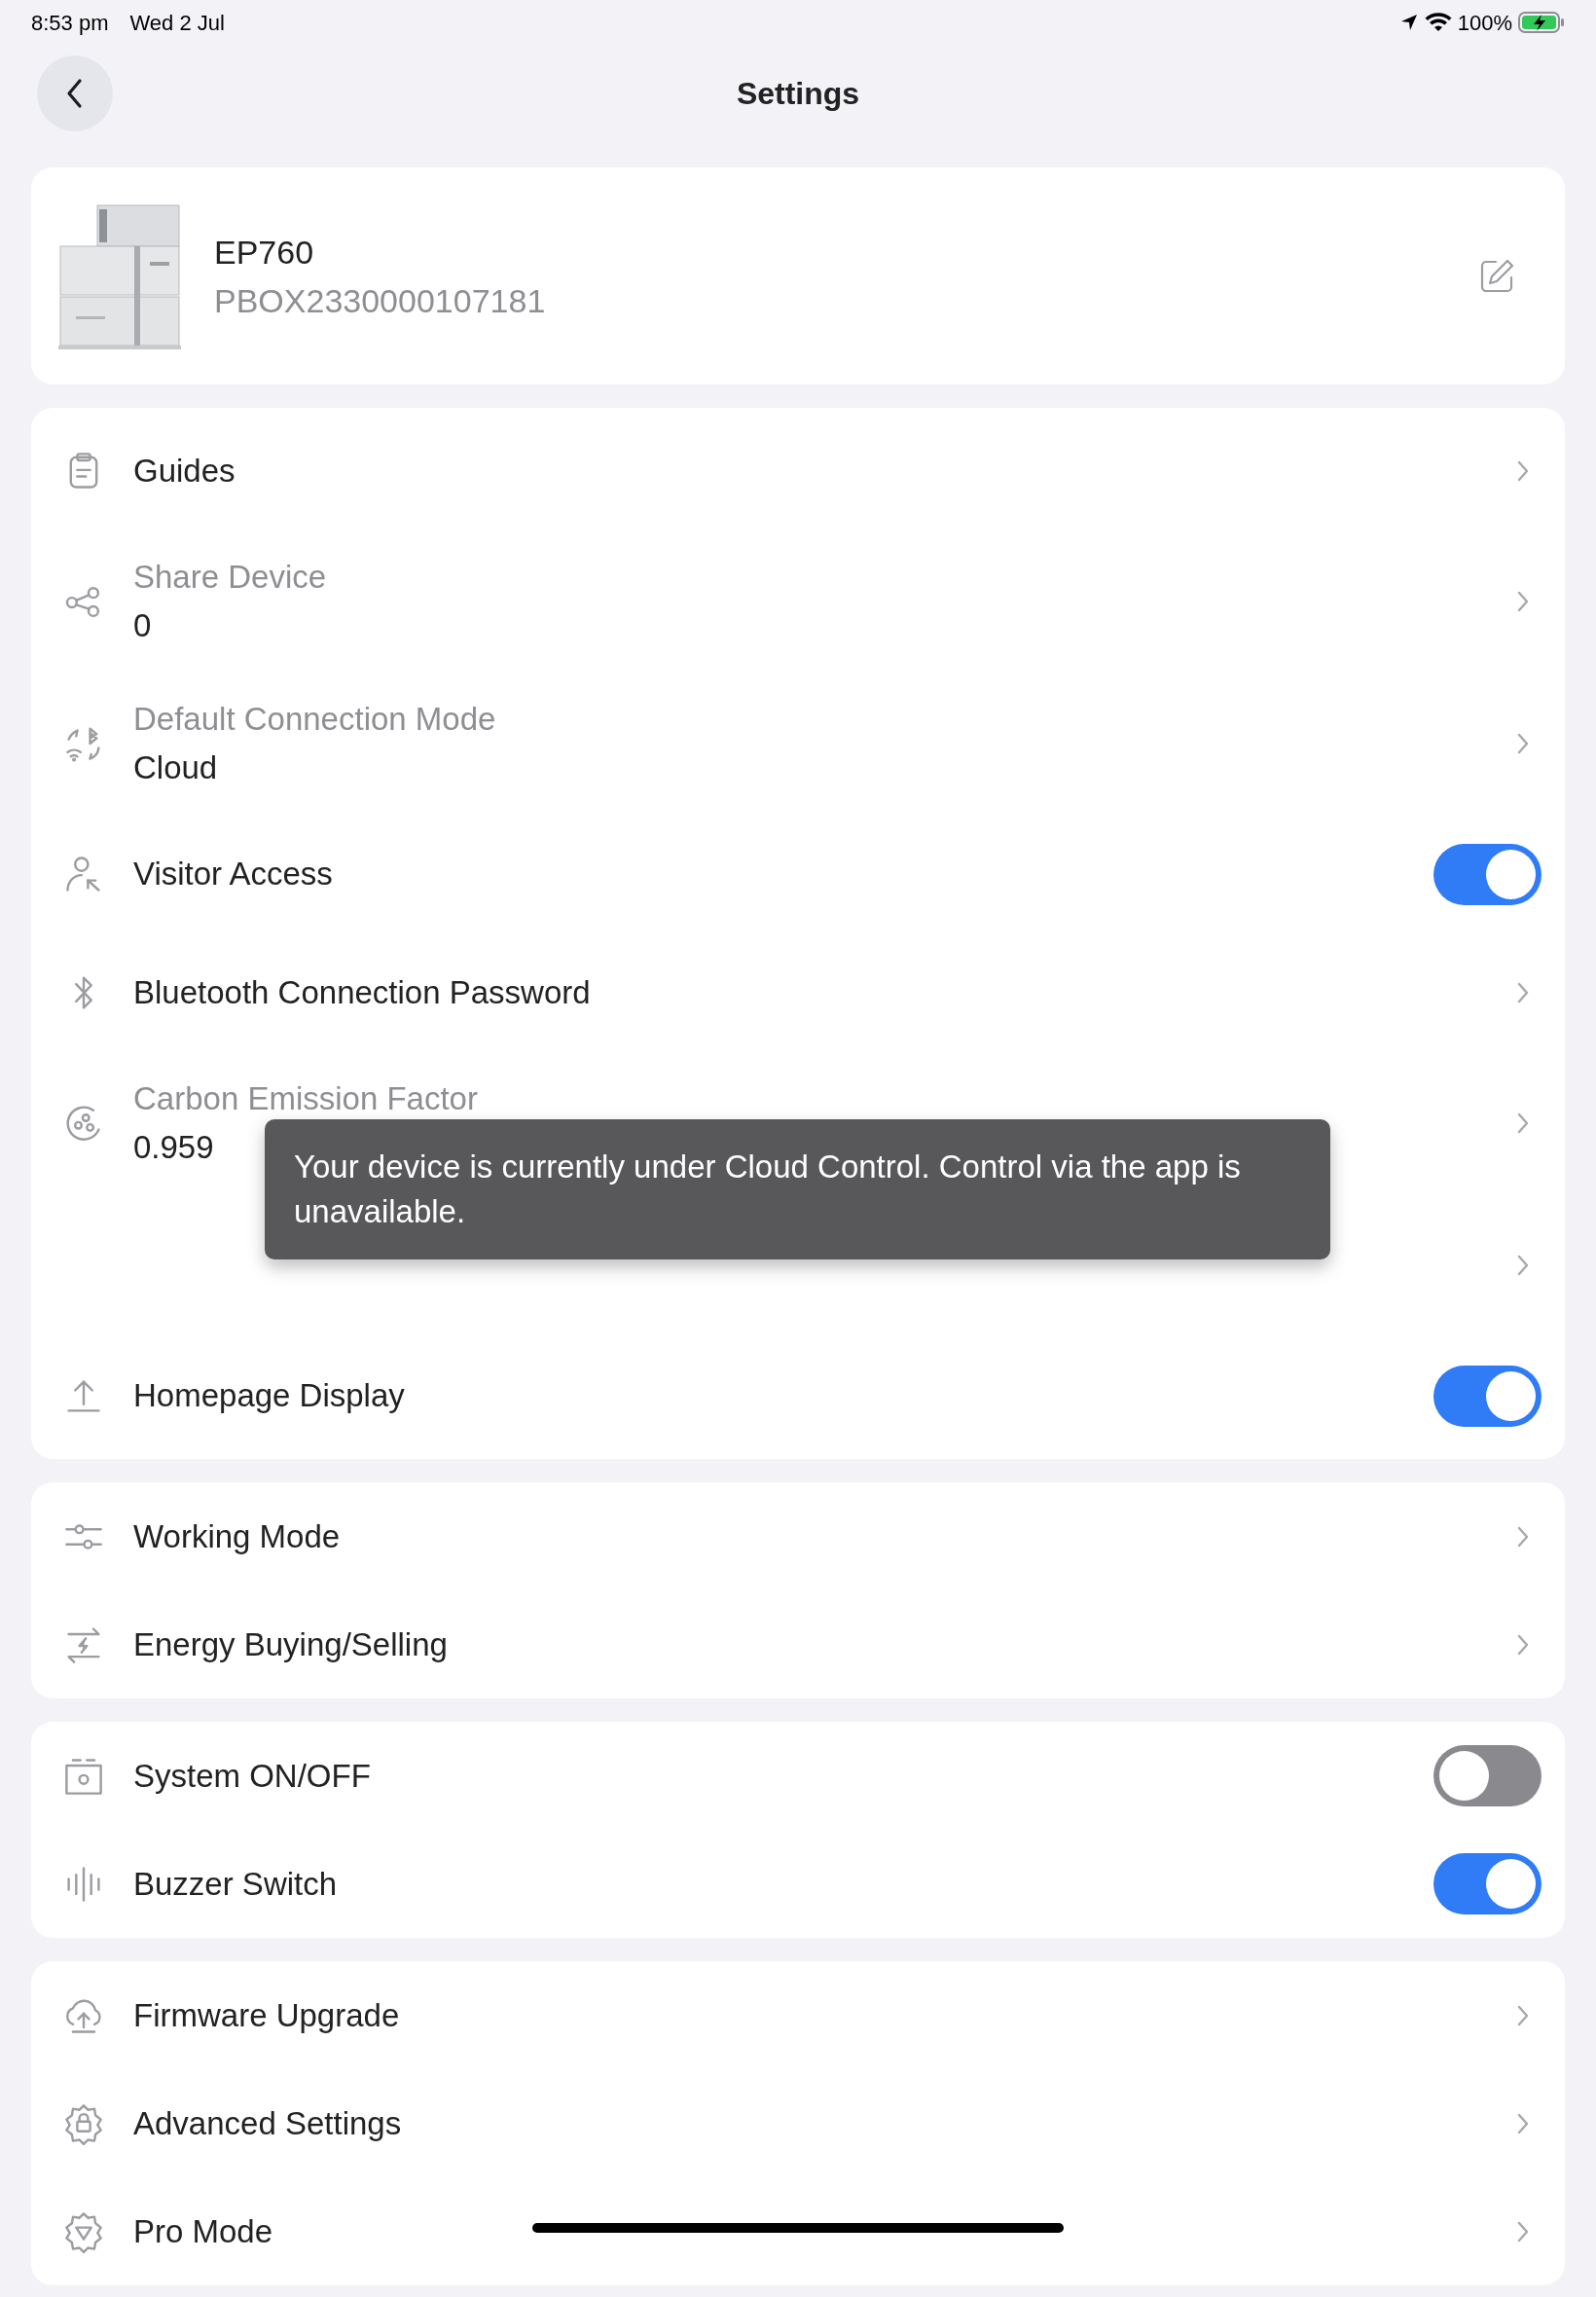 The width and height of the screenshot is (1596, 2297). What do you see at coordinates (798, 94) in the screenshot?
I see `page-title: Settings` at bounding box center [798, 94].